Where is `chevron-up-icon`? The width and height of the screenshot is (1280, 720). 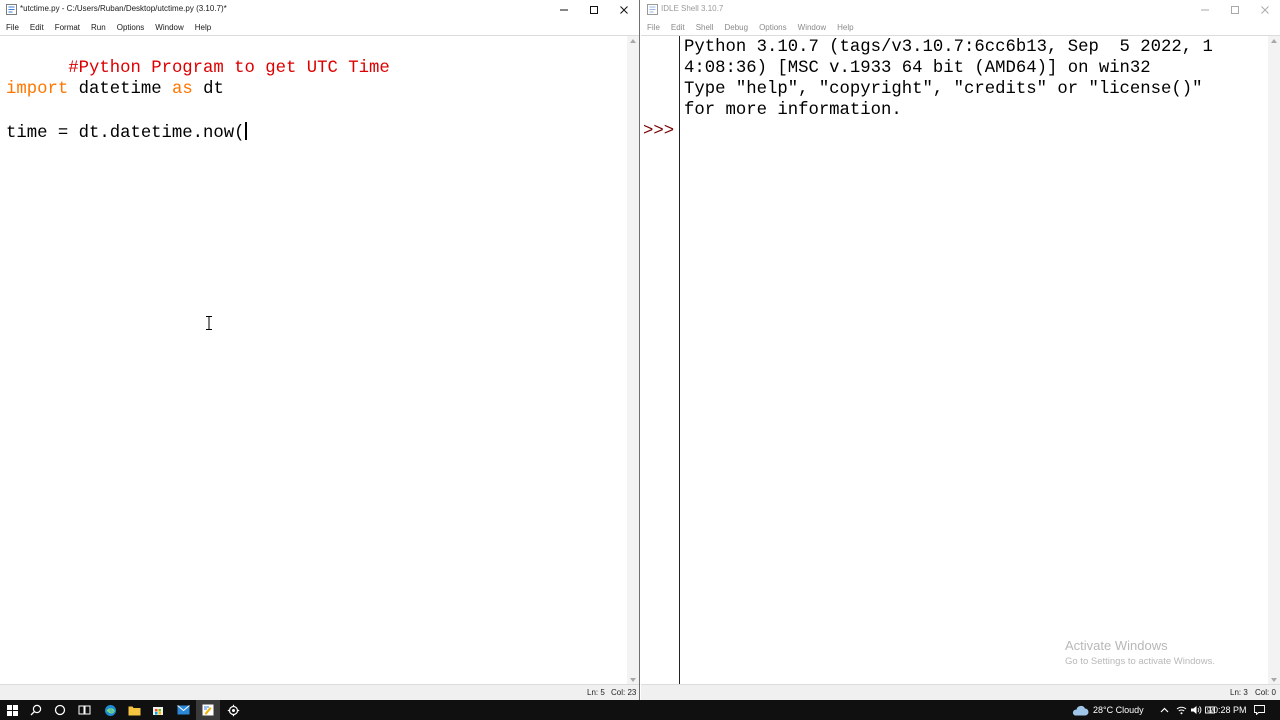
chevron-up-icon is located at coordinates (1164, 710).